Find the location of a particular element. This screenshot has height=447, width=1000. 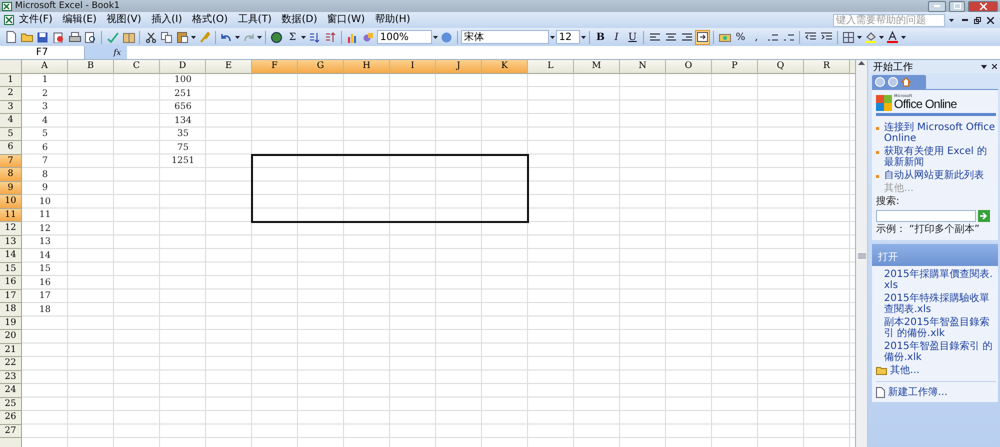

row-header: 7 is located at coordinates (11, 161).